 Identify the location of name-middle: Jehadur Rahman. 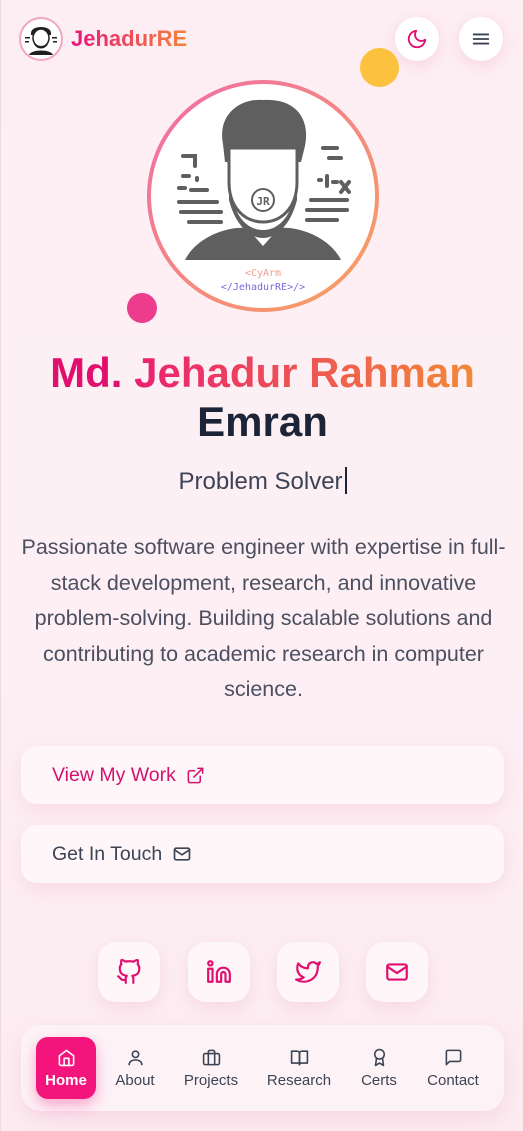
(304, 372).